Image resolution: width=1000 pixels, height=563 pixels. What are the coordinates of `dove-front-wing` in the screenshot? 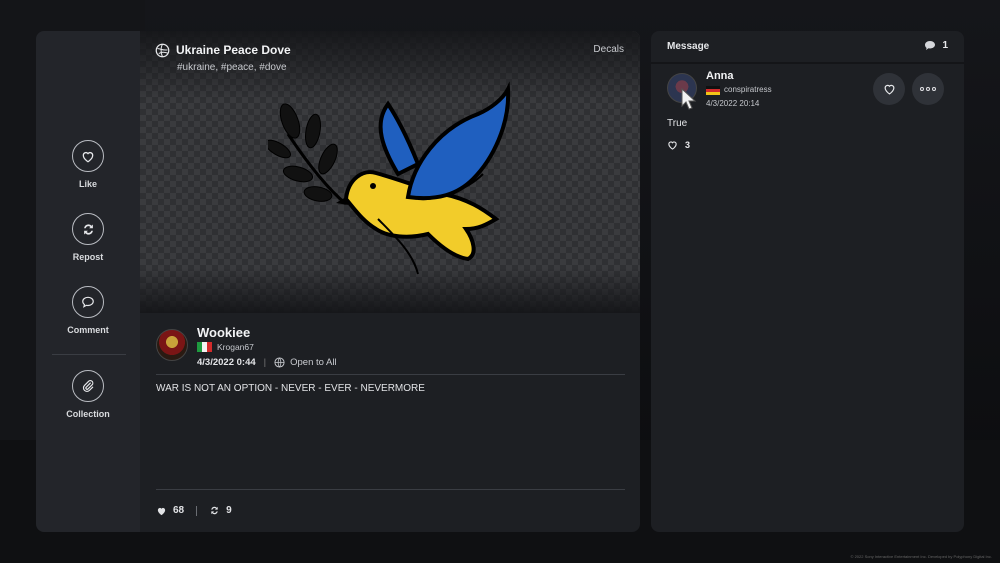 It's located at (458, 141).